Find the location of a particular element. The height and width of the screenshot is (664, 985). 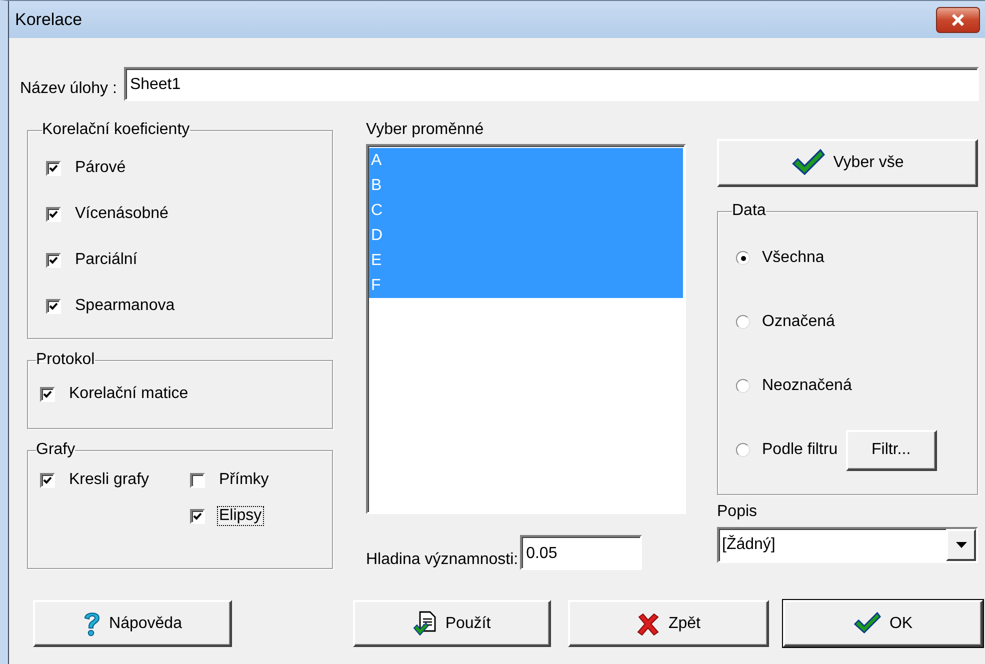

group-title: Data is located at coordinates (749, 211).